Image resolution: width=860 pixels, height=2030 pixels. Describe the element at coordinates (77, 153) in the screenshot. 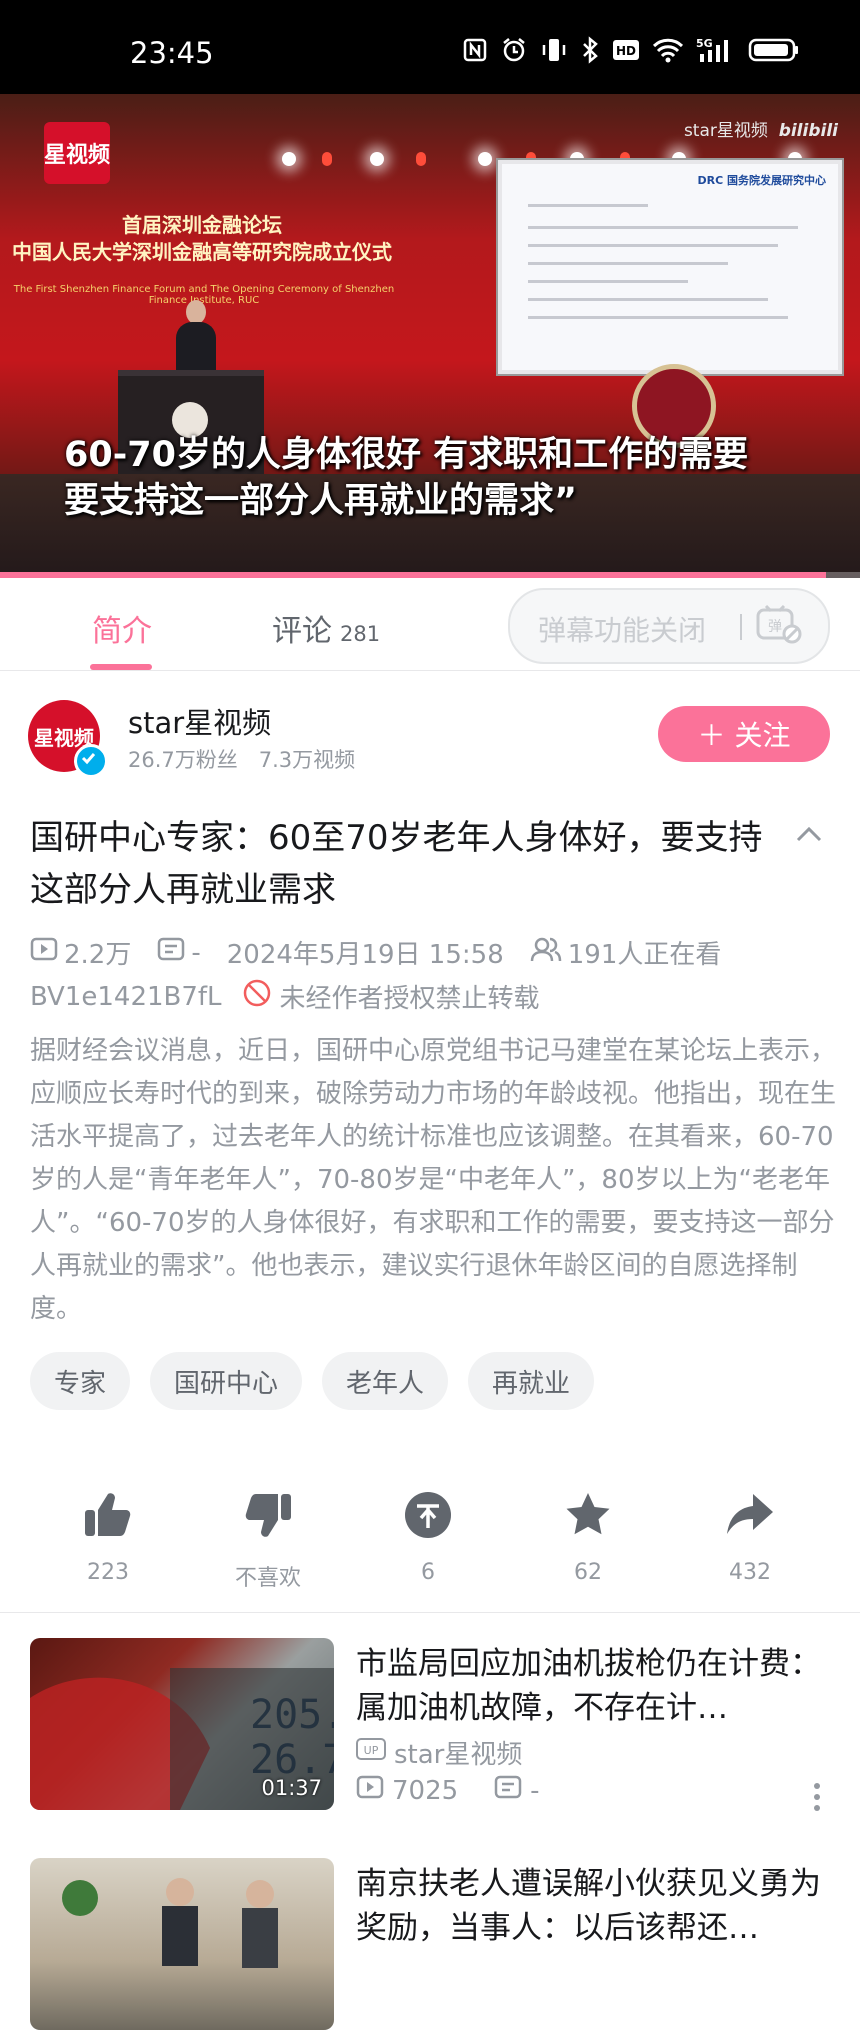

I see `channel-logo: 星视频` at that location.